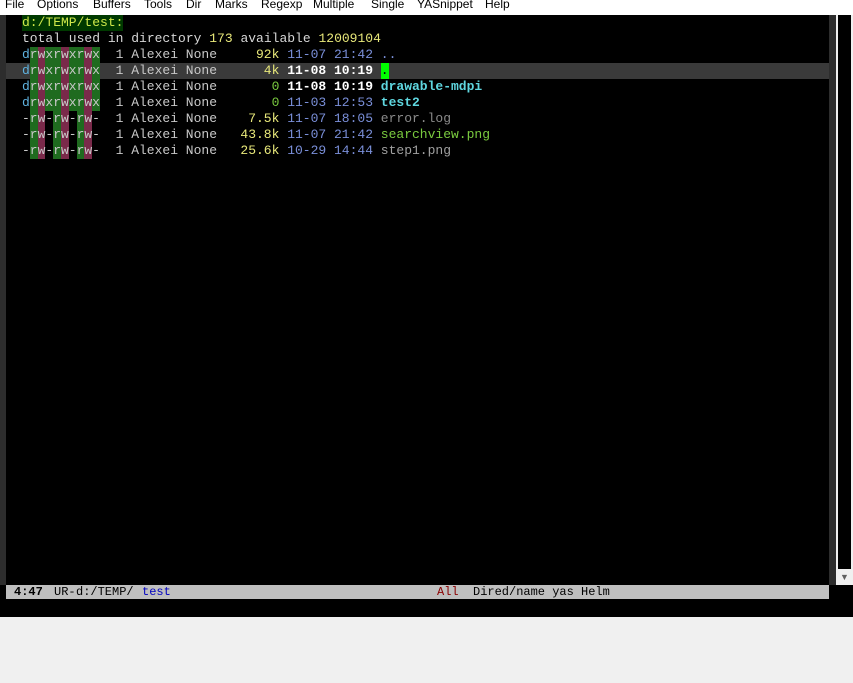  Describe the element at coordinates (400, 103) in the screenshot. I see `file-name: test2` at that location.